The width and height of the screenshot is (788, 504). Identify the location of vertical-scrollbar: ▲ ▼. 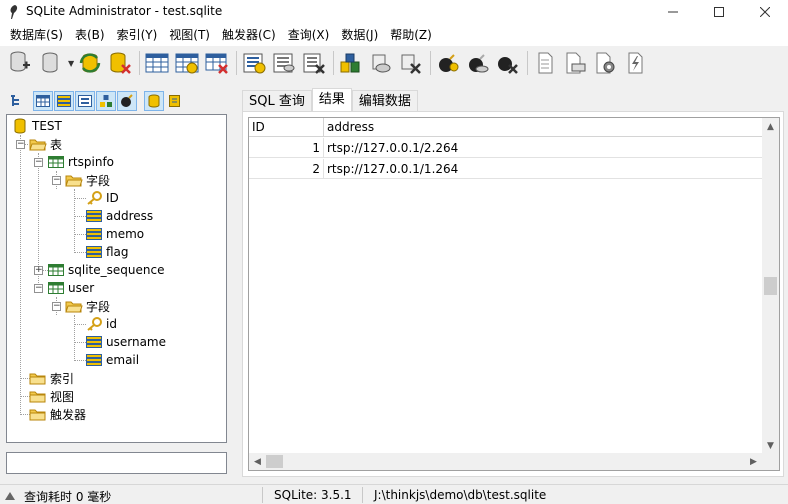
(770, 286).